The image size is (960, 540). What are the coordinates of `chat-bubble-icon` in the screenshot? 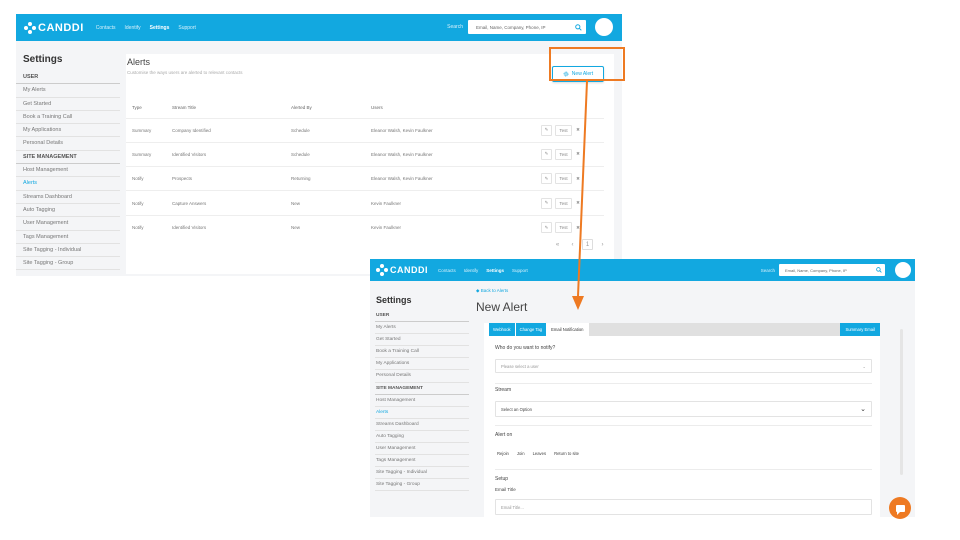 It's located at (900, 508).